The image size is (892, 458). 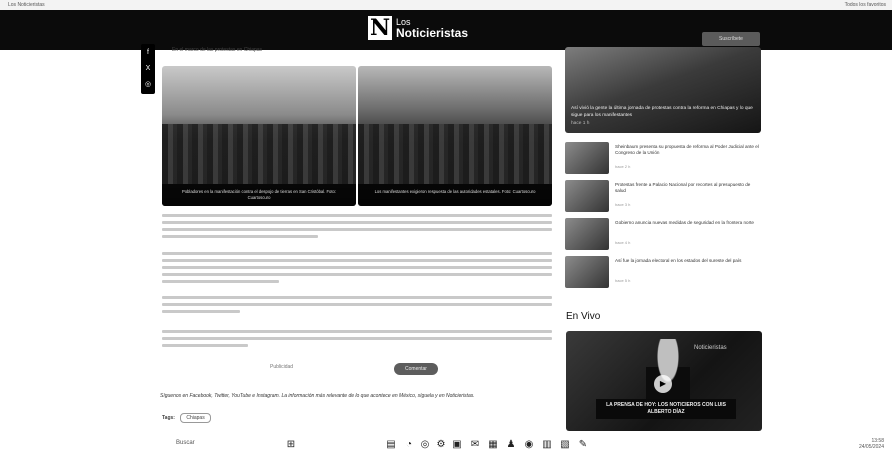 I want to click on featured-time: hace 1 h, so click(x=580, y=123).